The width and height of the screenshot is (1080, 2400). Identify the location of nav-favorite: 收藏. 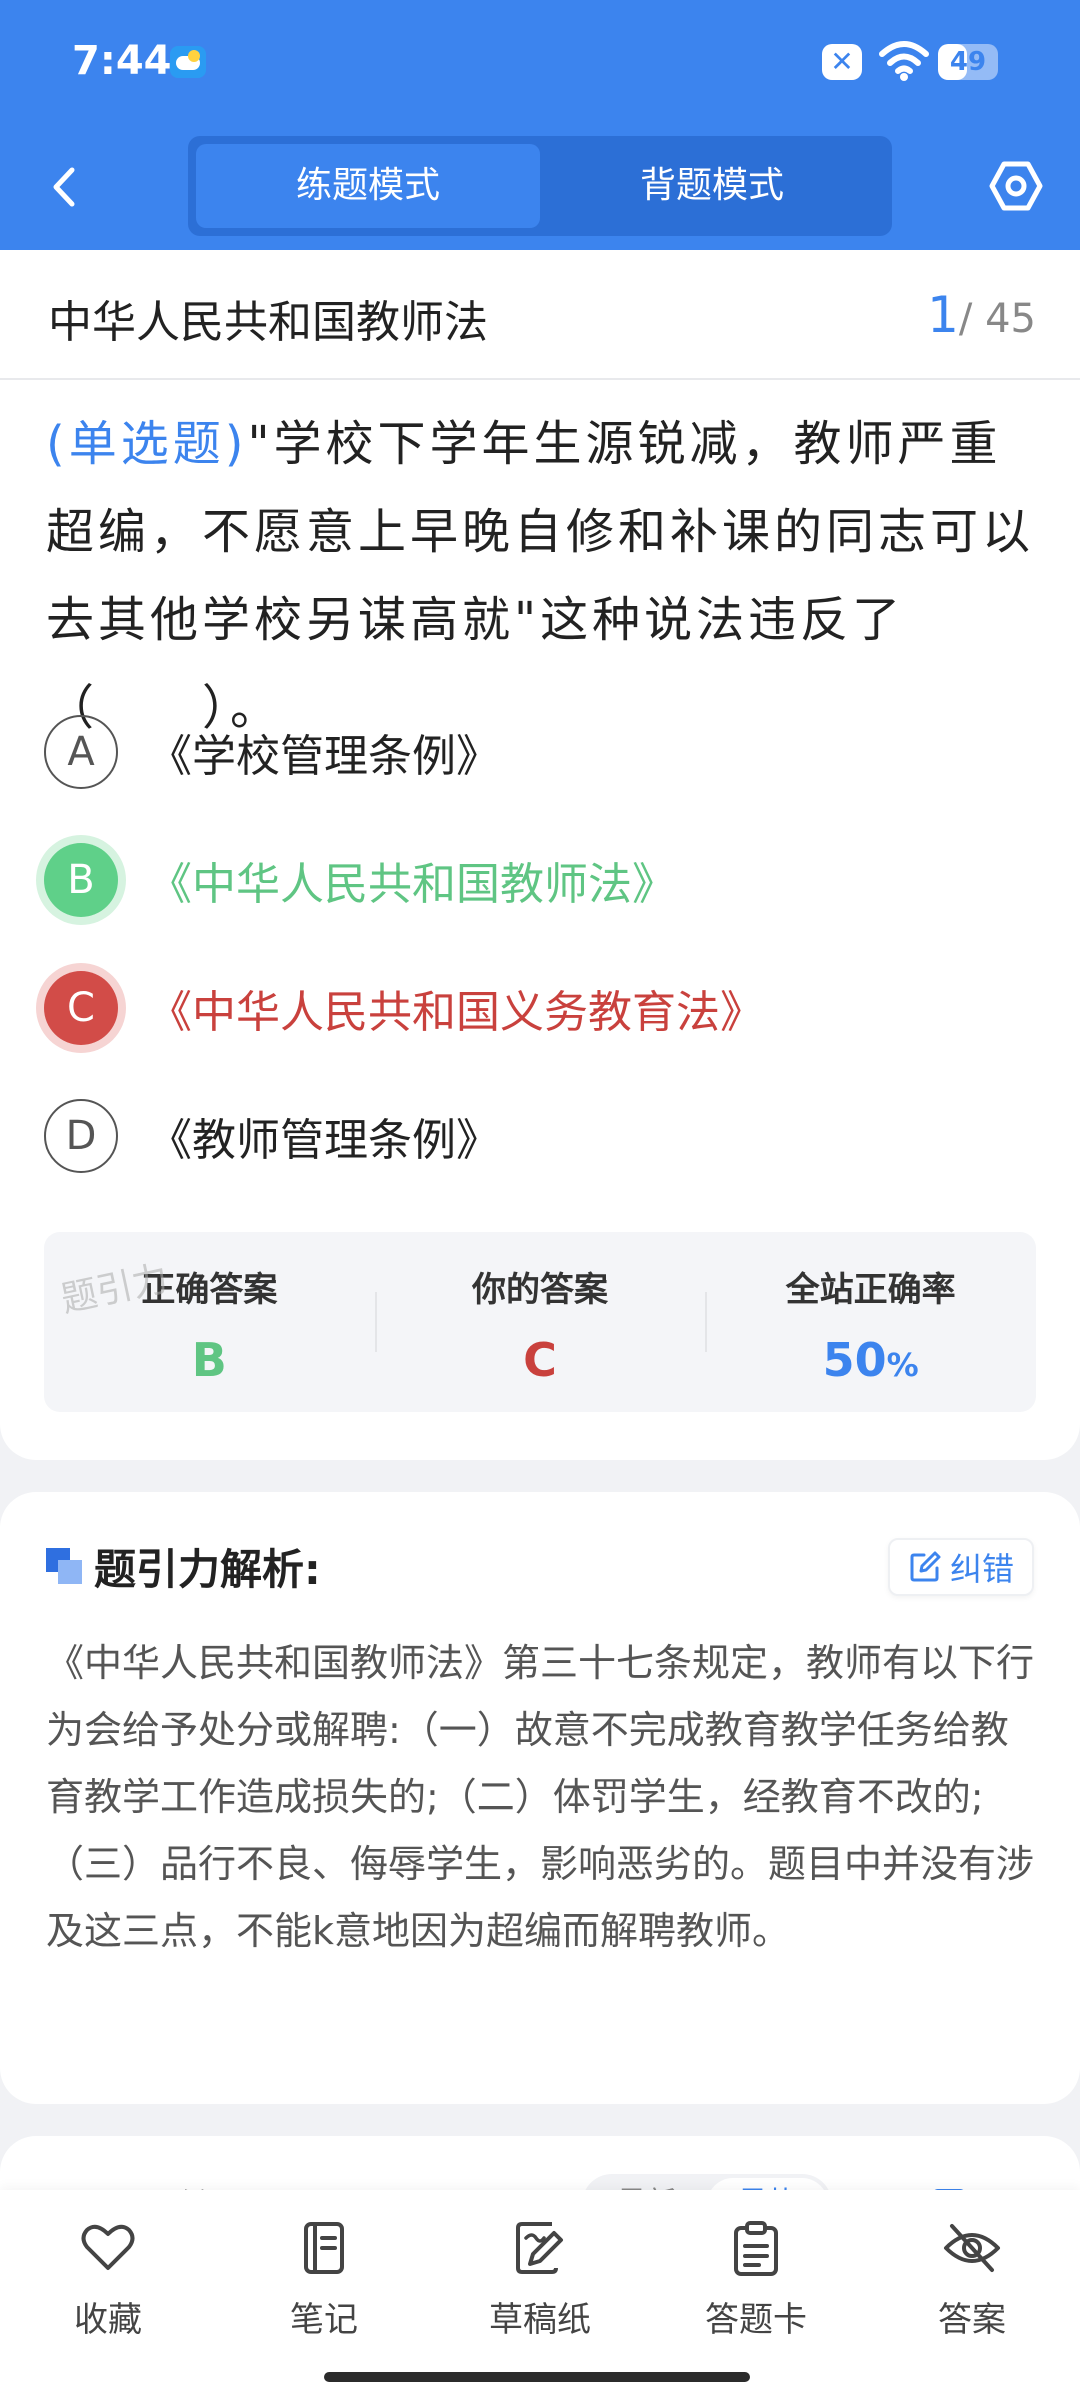
(108, 2295).